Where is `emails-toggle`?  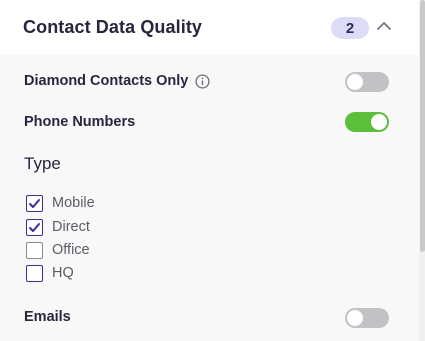
emails-toggle is located at coordinates (367, 318).